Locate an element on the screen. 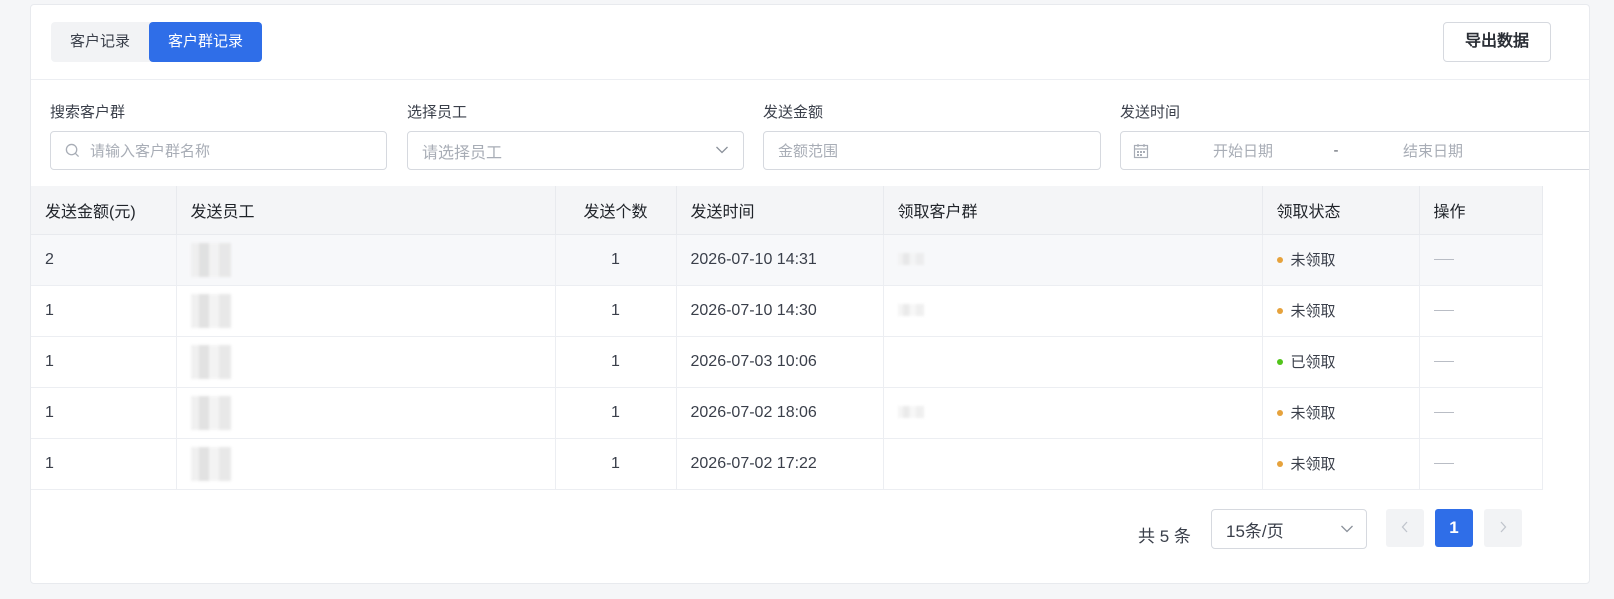 The width and height of the screenshot is (1614, 599). page-button-current: 1 is located at coordinates (1454, 528).